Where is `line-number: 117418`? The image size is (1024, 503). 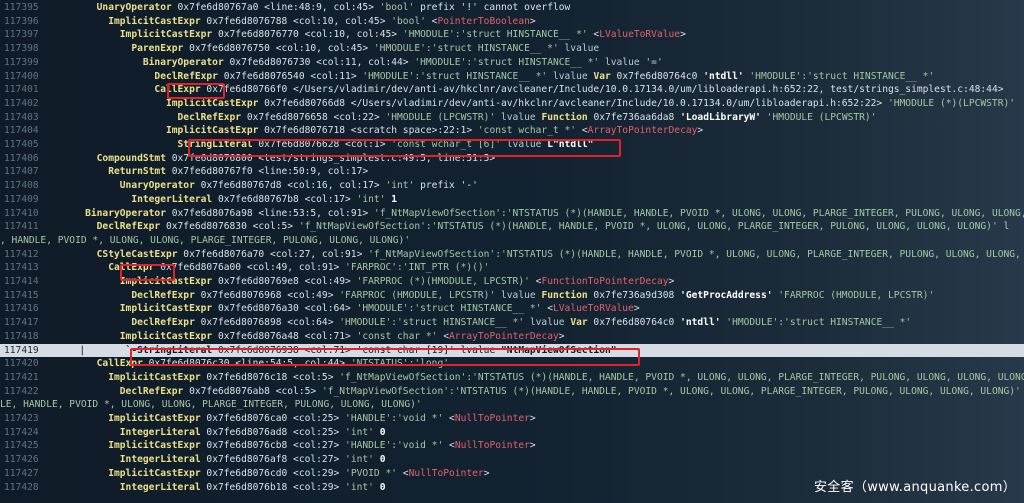
line-number: 117418 is located at coordinates (21, 336).